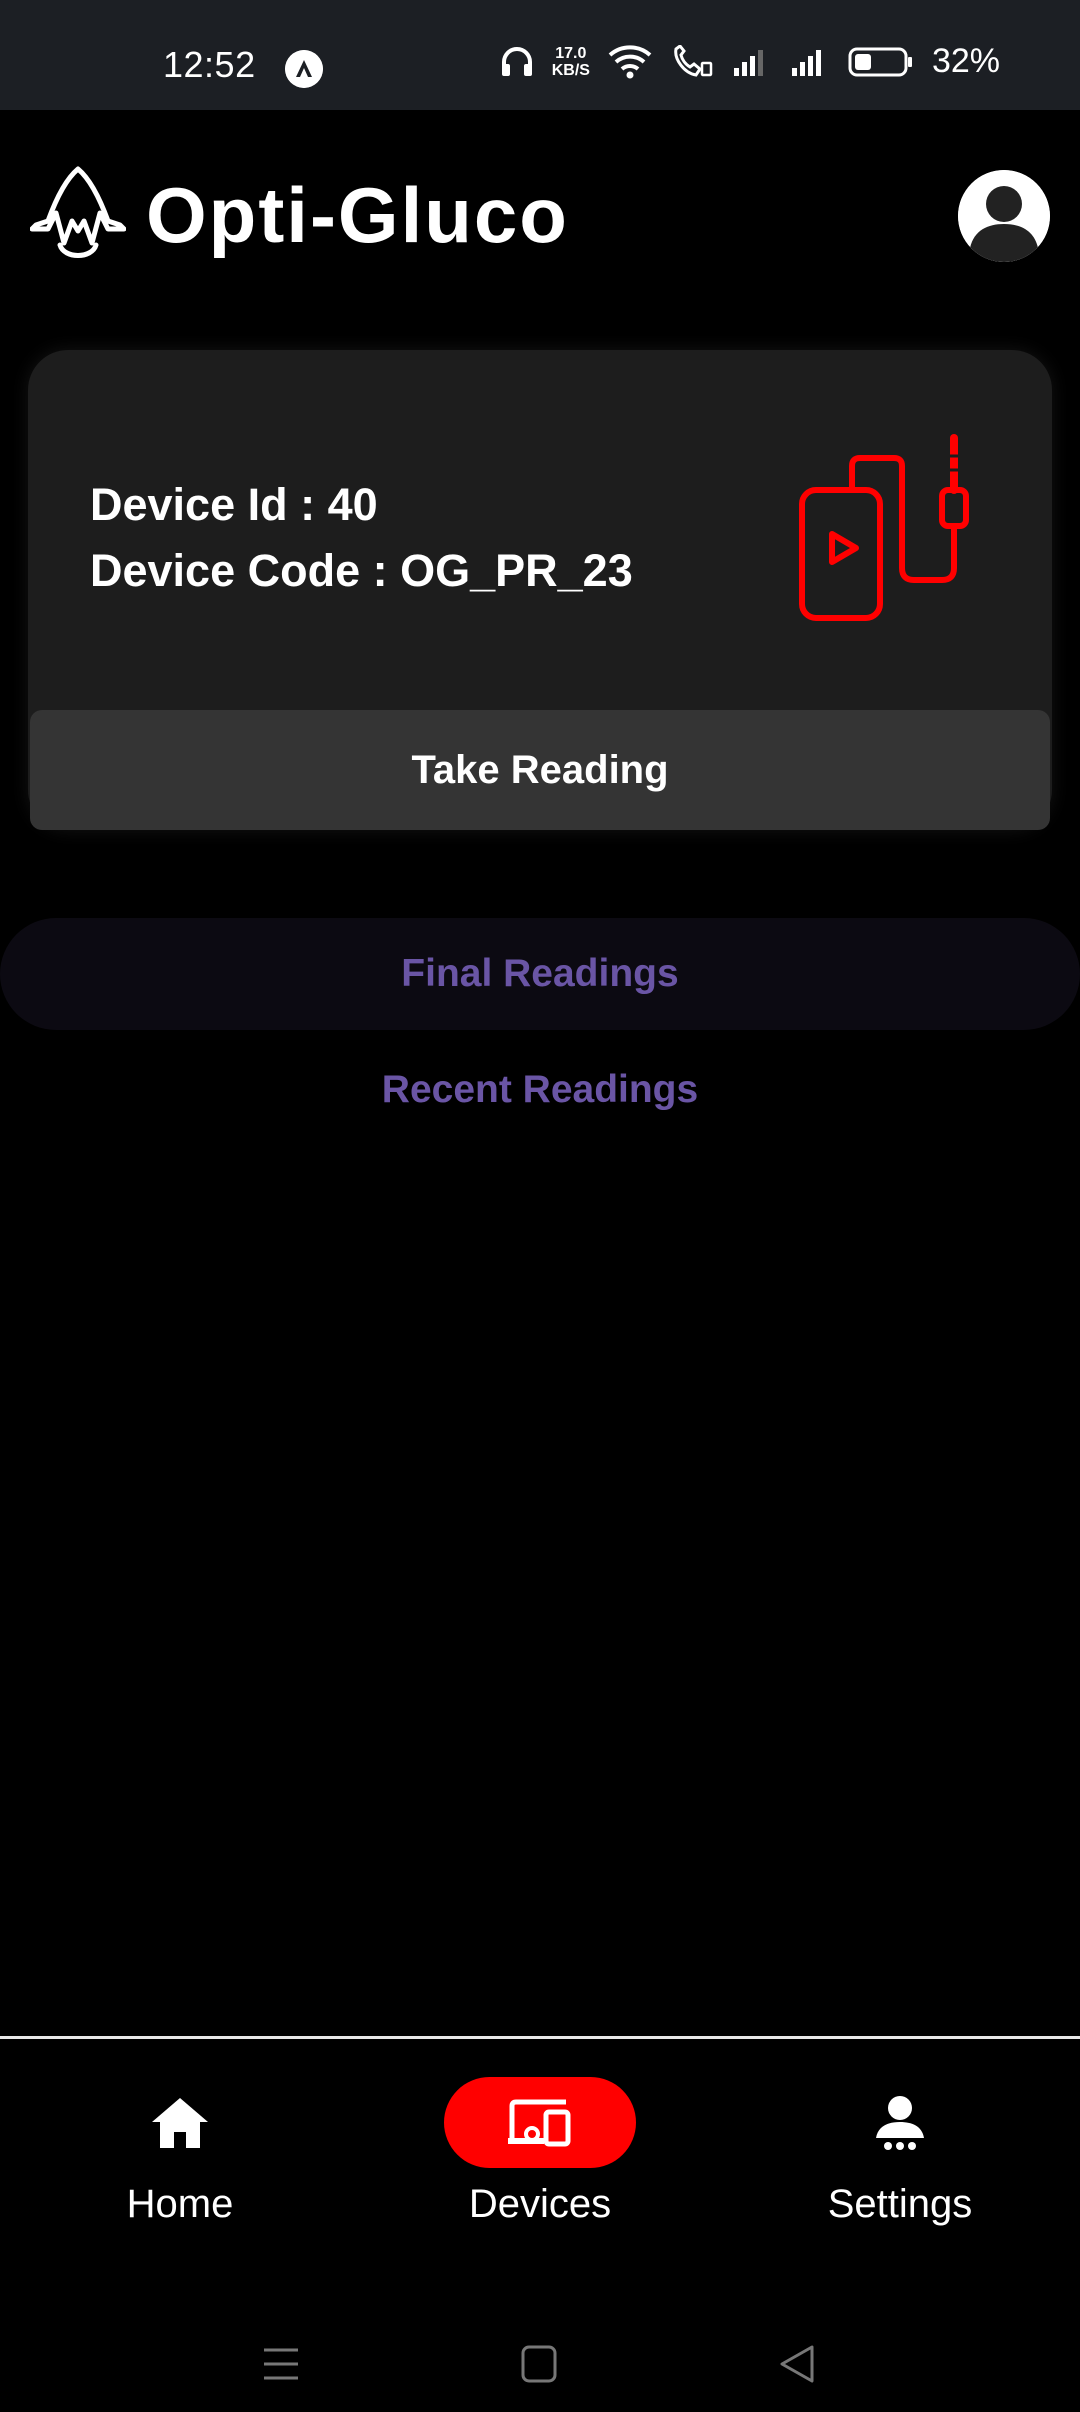 The image size is (1080, 2412). What do you see at coordinates (516, 61) in the screenshot?
I see `headphones-icon` at bounding box center [516, 61].